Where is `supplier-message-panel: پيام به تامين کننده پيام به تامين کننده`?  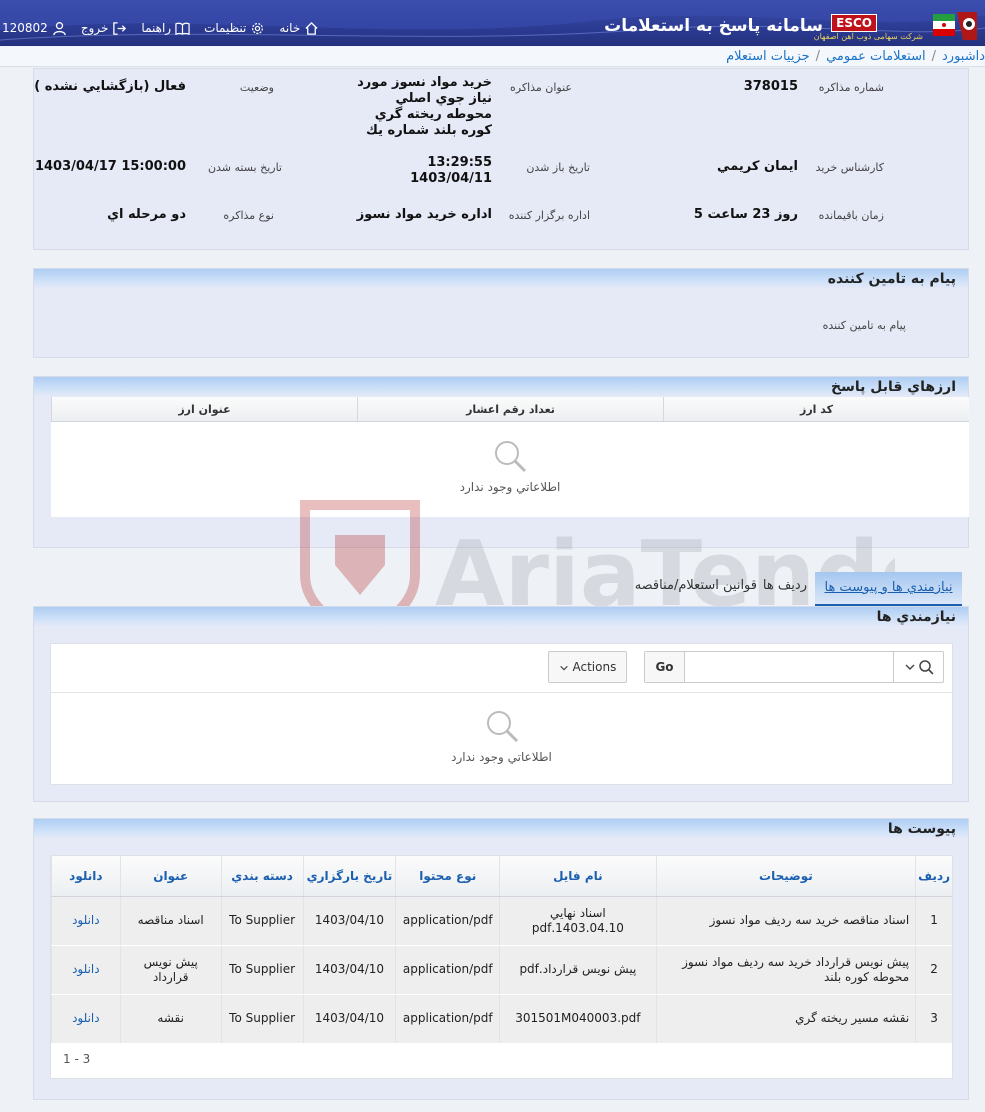
supplier-message-panel: پيام به تامين کننده پيام به تامين کننده is located at coordinates (501, 313).